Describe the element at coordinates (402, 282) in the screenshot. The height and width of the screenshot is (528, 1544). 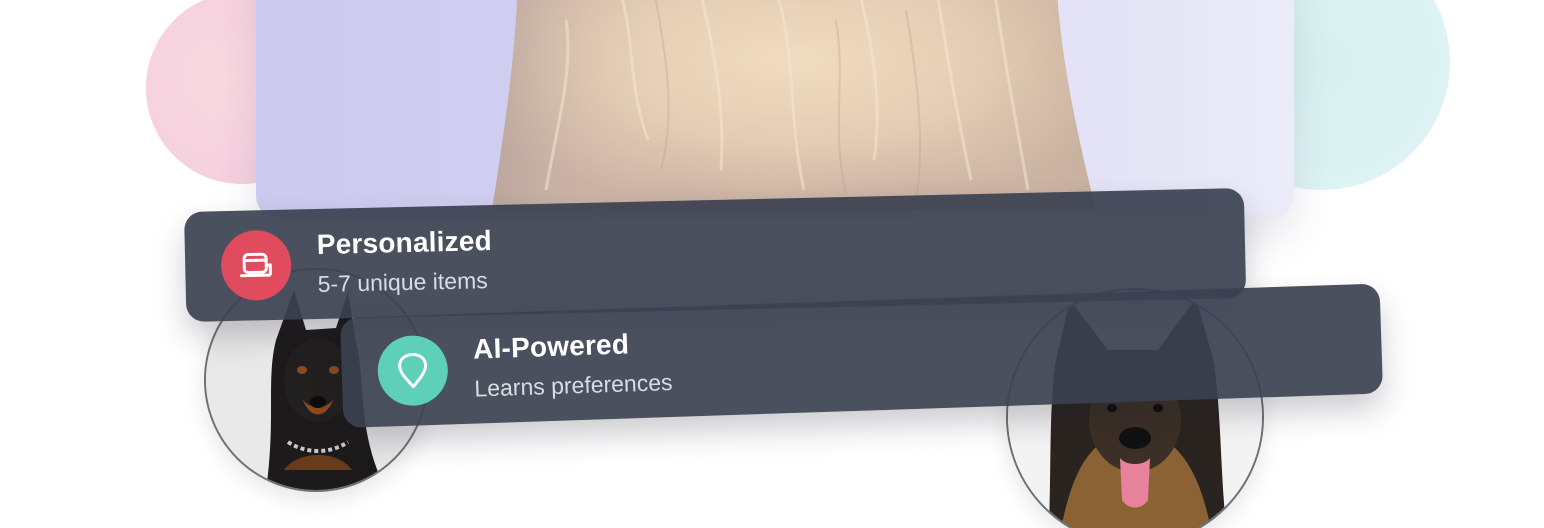
I see `feature-subtitle-personalized: 5-7 unique items` at that location.